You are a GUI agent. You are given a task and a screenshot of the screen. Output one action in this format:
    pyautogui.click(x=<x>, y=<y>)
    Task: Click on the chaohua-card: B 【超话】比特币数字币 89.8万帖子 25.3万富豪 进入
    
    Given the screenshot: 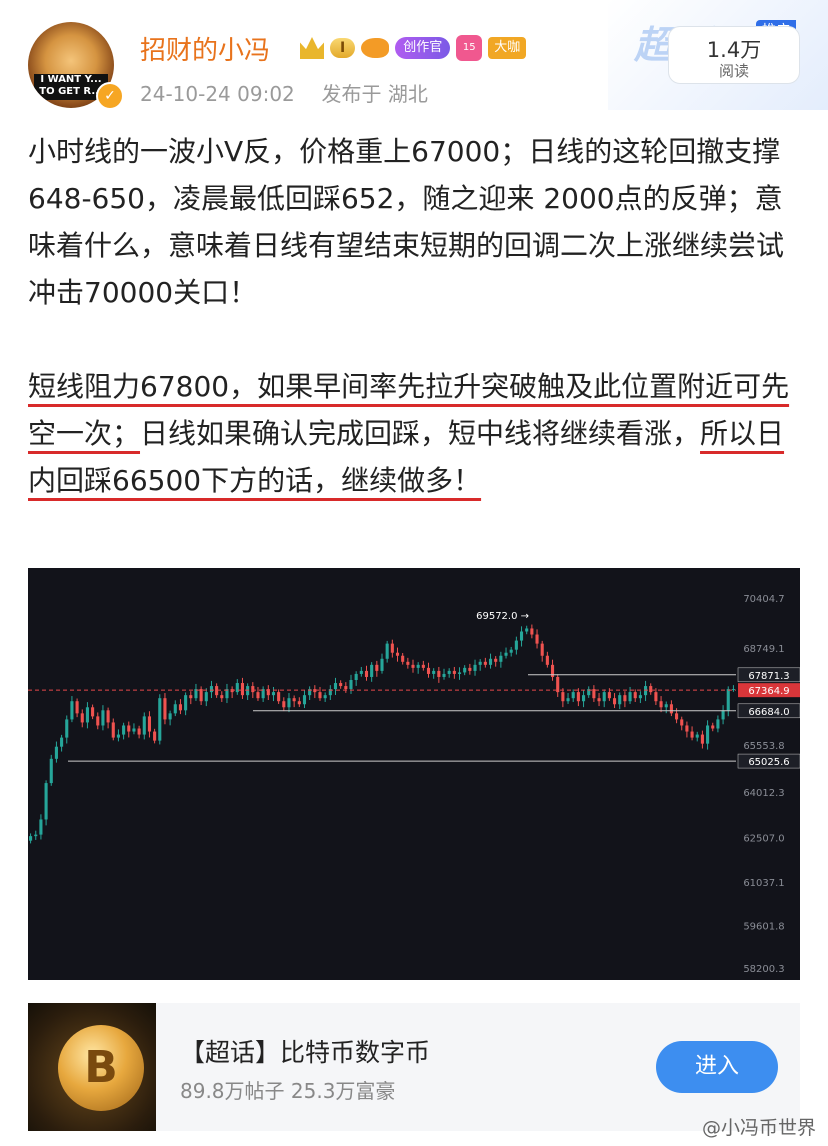 What is the action you would take?
    pyautogui.click(x=414, y=1067)
    